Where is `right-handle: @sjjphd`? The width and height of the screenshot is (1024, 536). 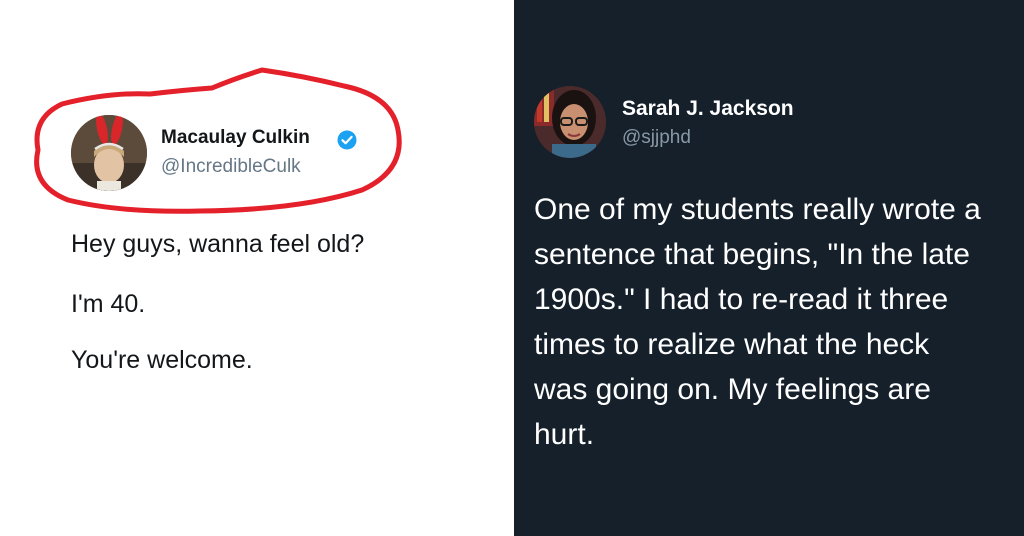 right-handle: @sjjphd is located at coordinates (656, 138).